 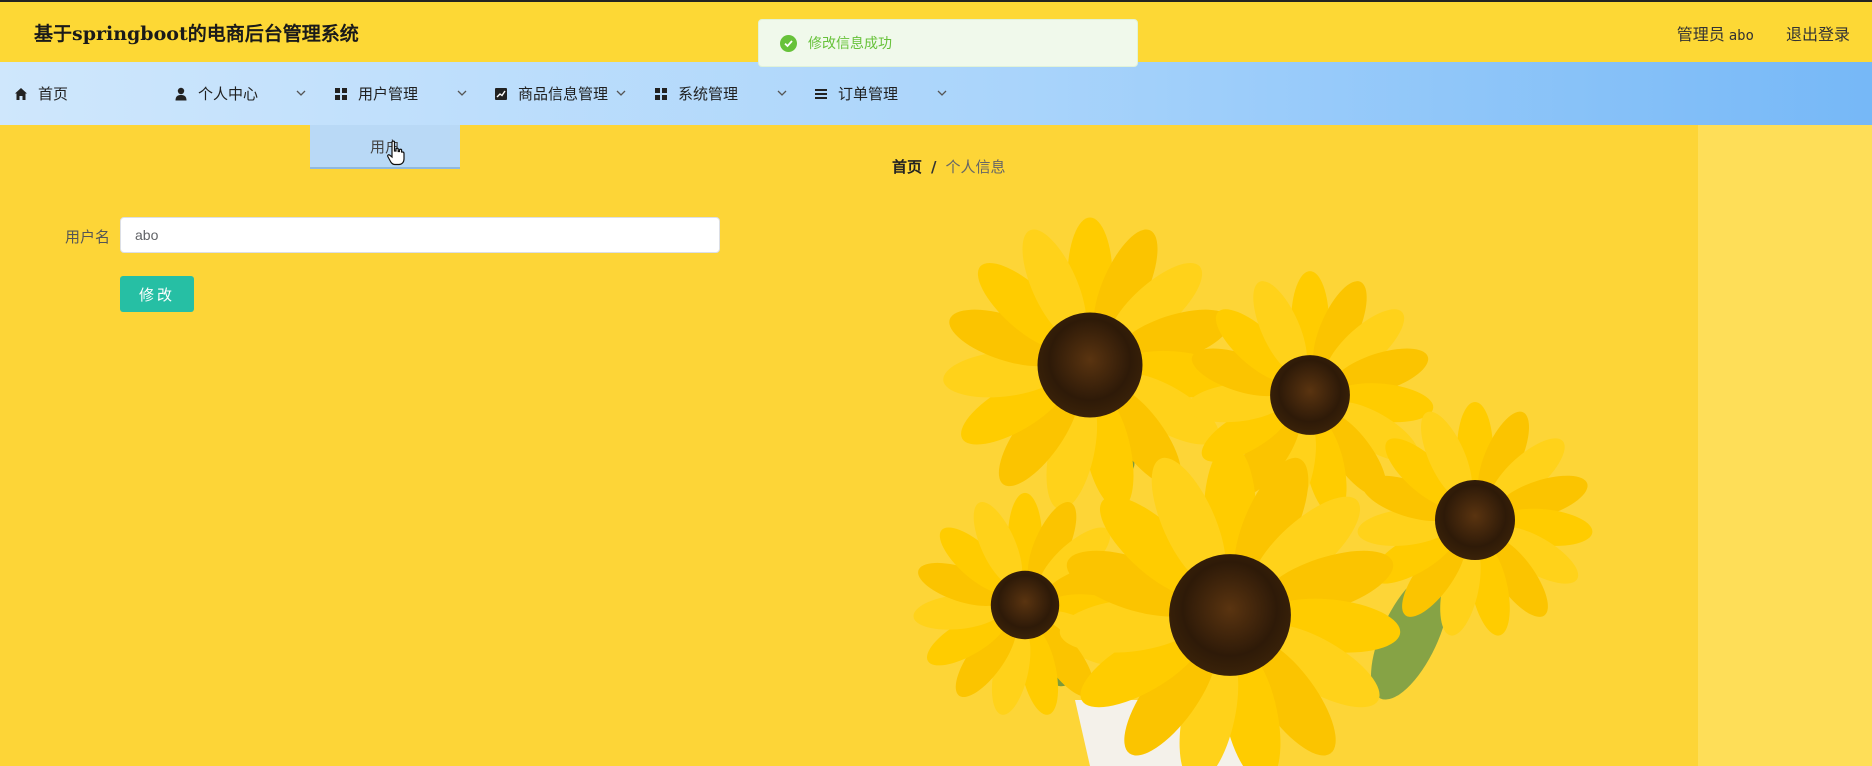 I want to click on right-panel, so click(x=1785, y=445).